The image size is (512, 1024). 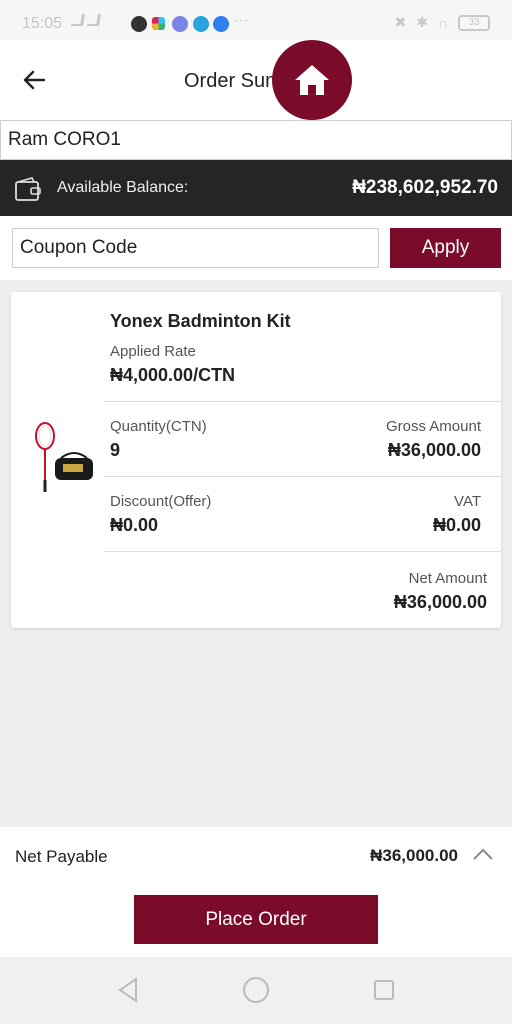 What do you see at coordinates (64, 457) in the screenshot?
I see `badminton-kit-image` at bounding box center [64, 457].